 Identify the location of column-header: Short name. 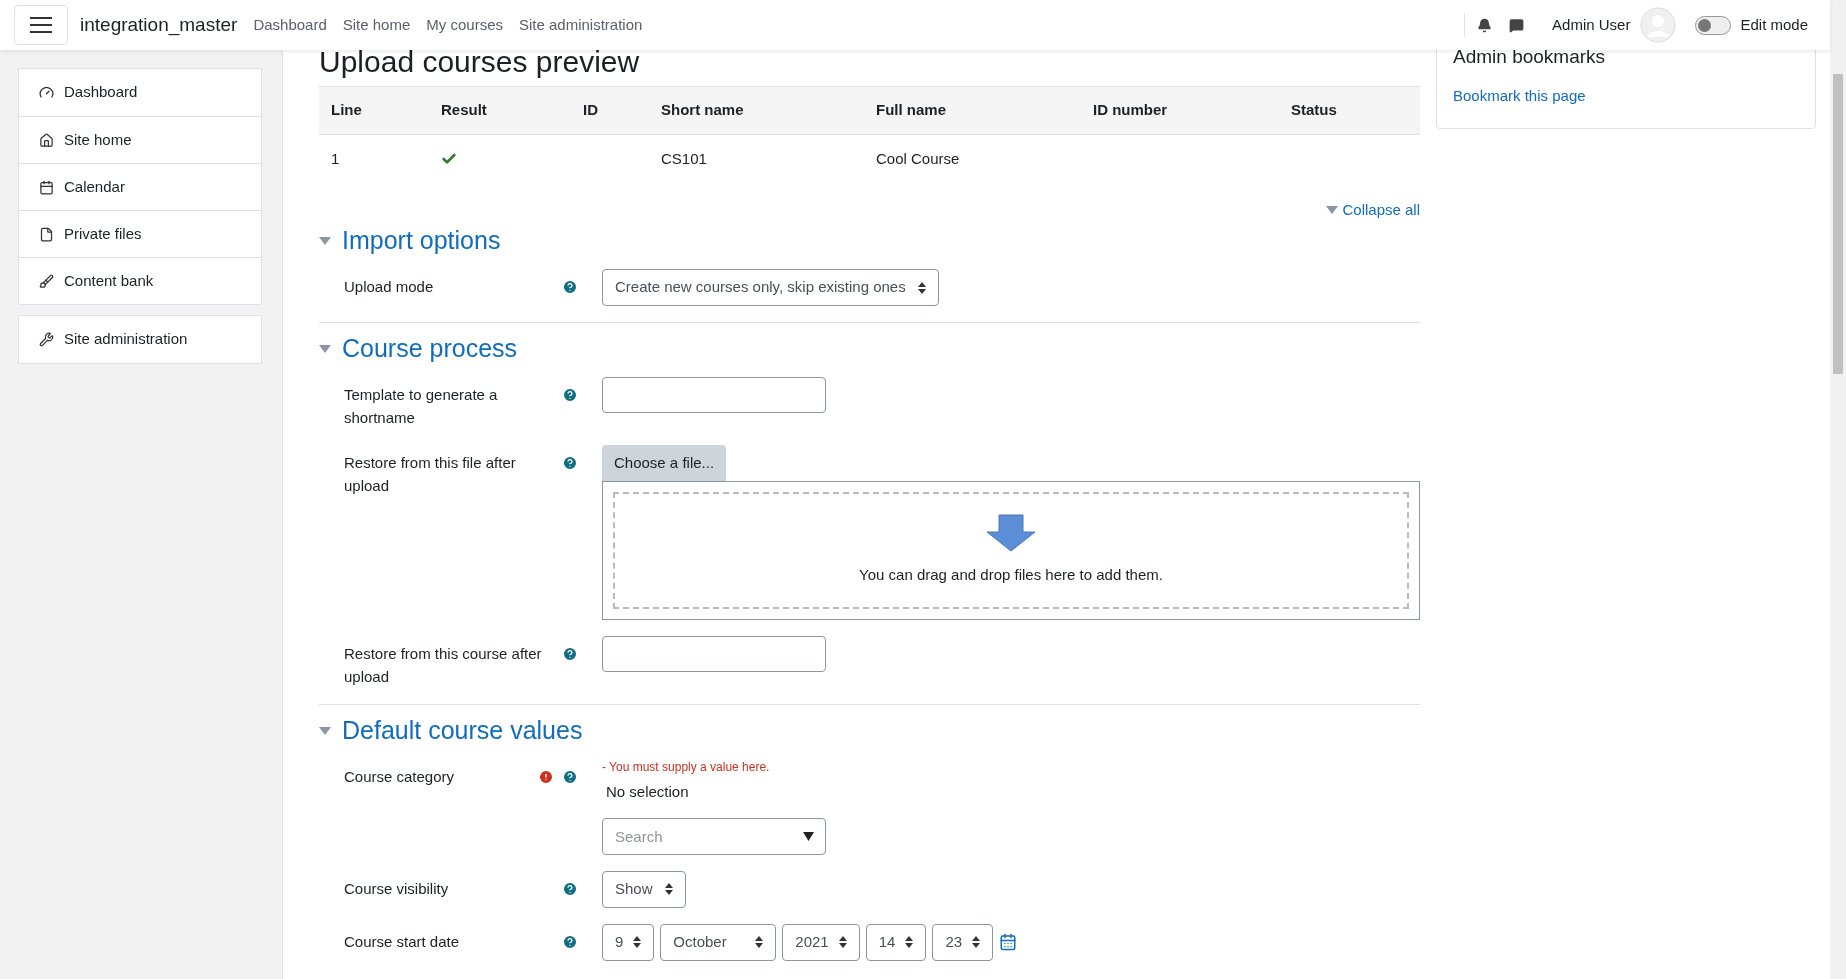
(756, 110).